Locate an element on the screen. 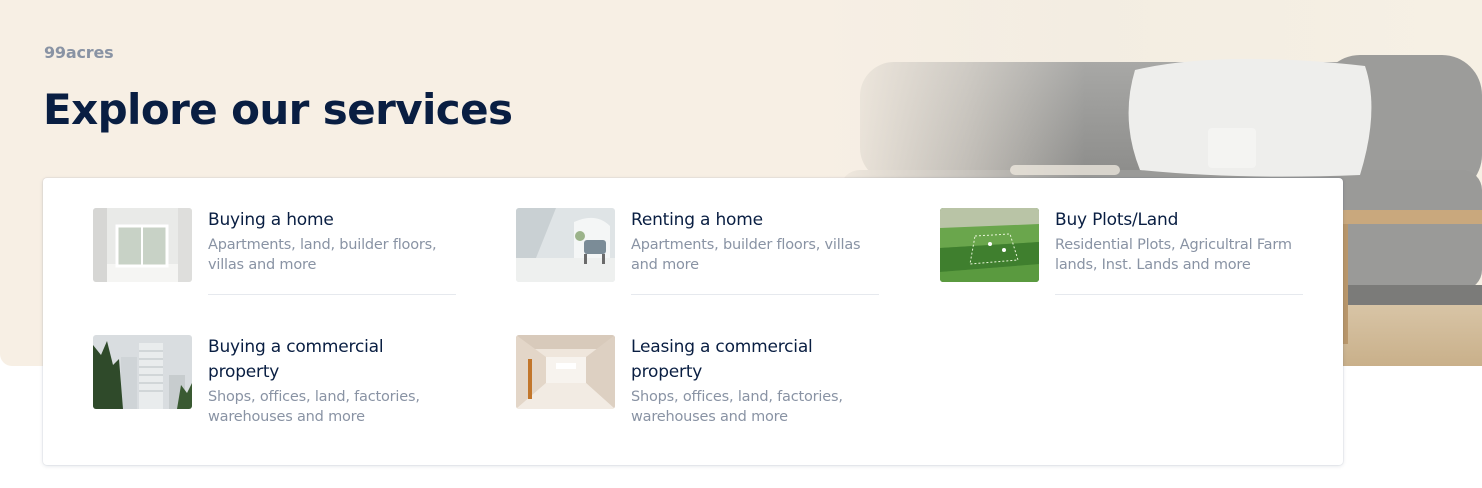  renting-home-thumbnail is located at coordinates (565, 245).